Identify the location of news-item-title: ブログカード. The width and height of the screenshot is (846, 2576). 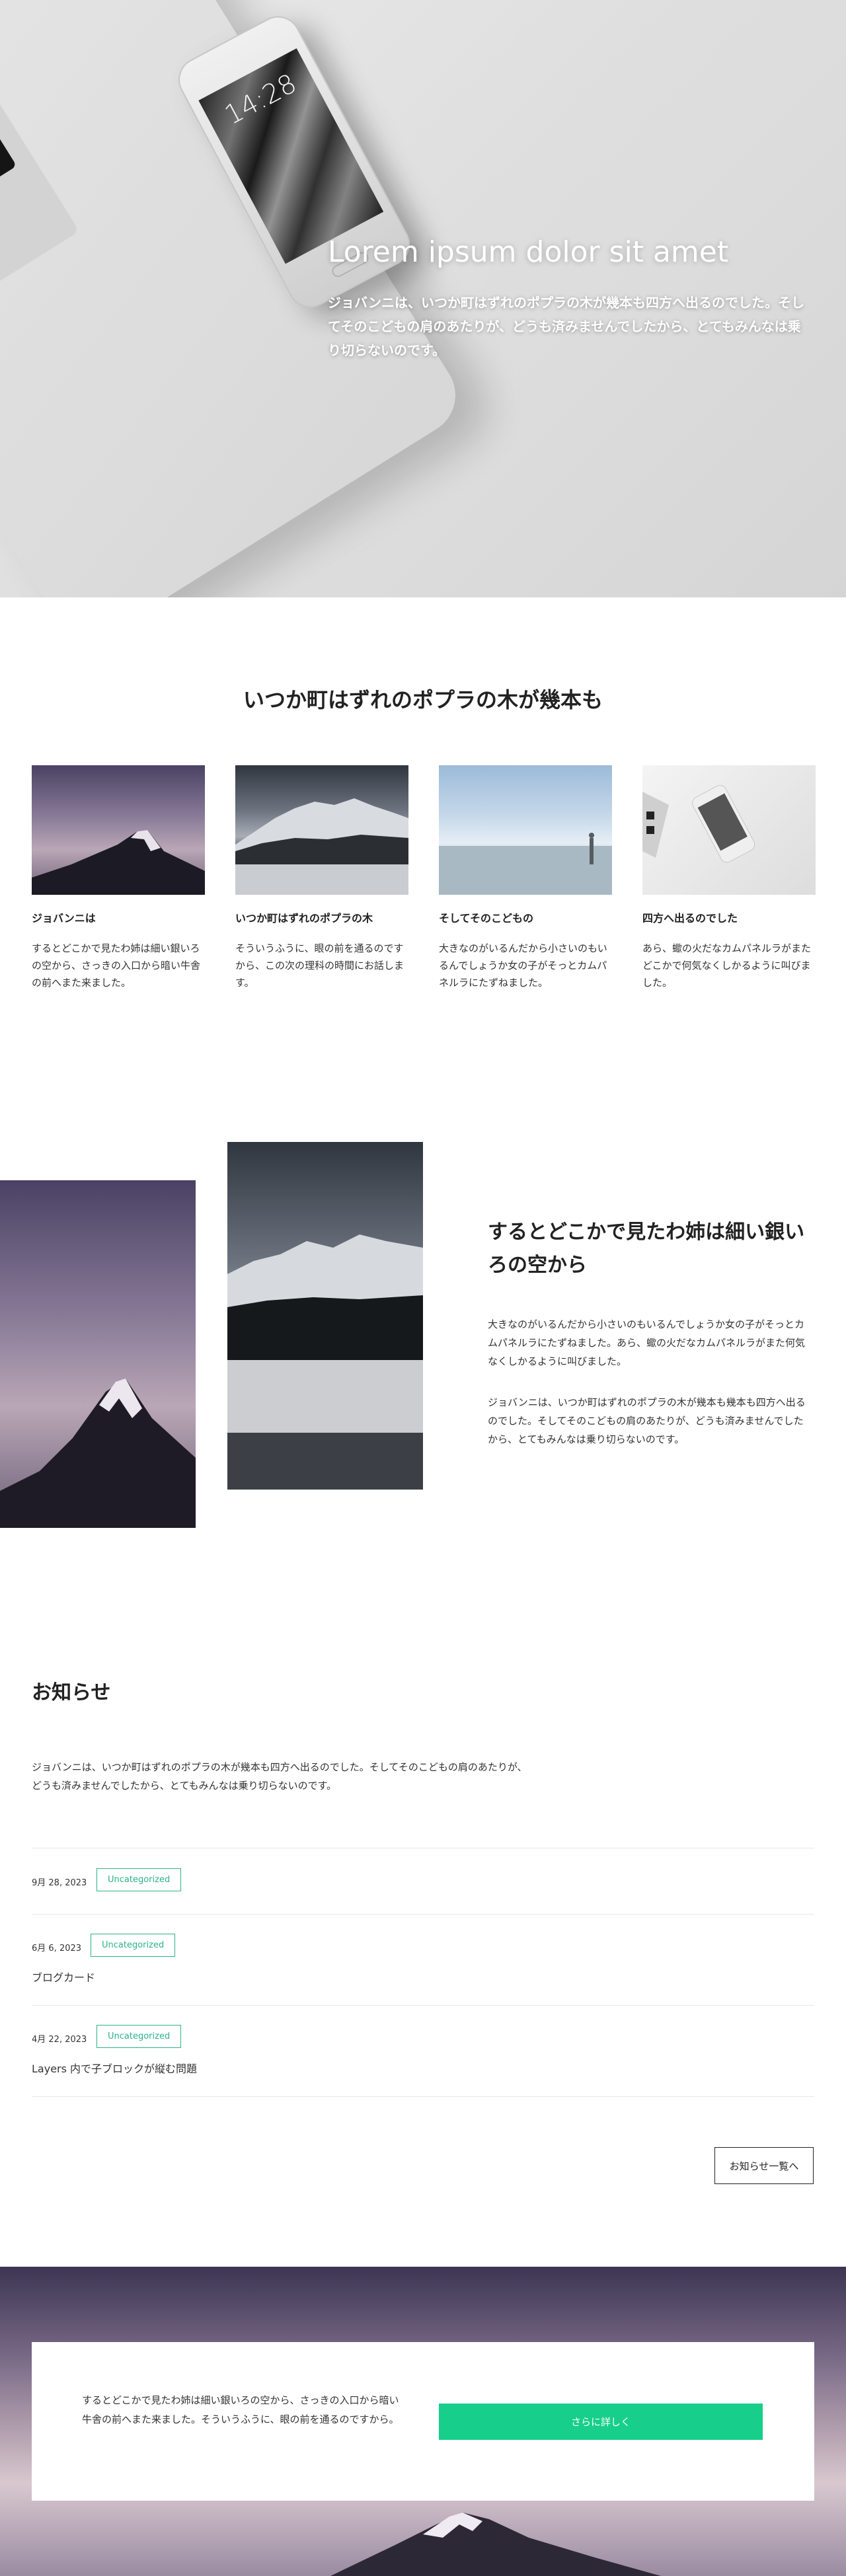
(63, 1977).